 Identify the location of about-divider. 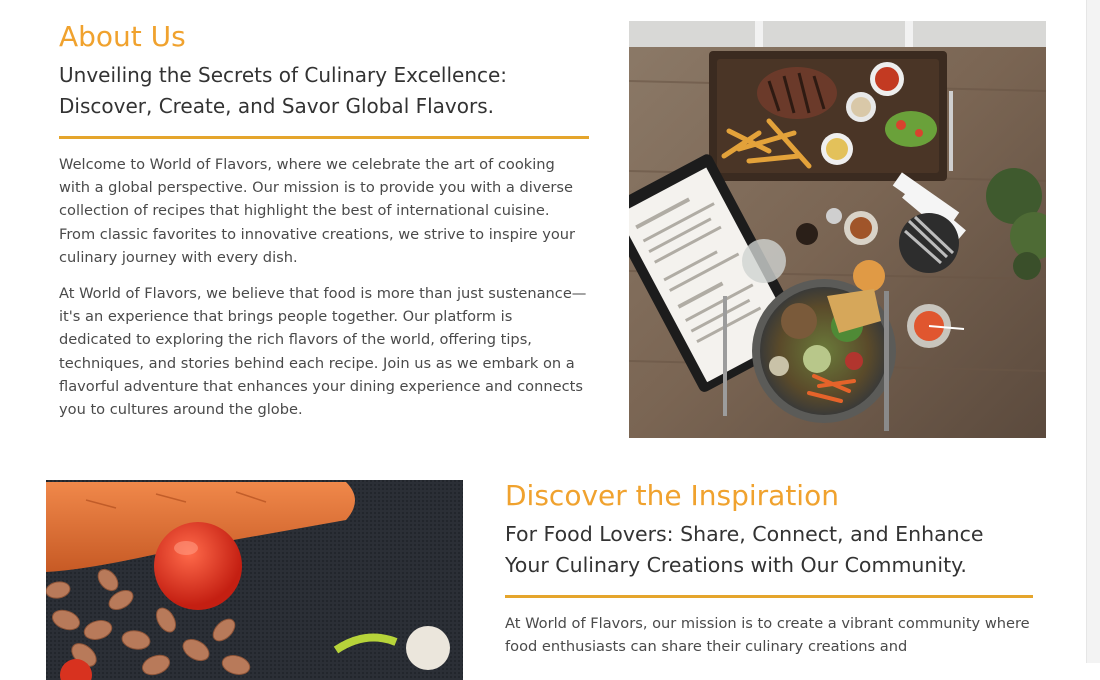
(324, 137).